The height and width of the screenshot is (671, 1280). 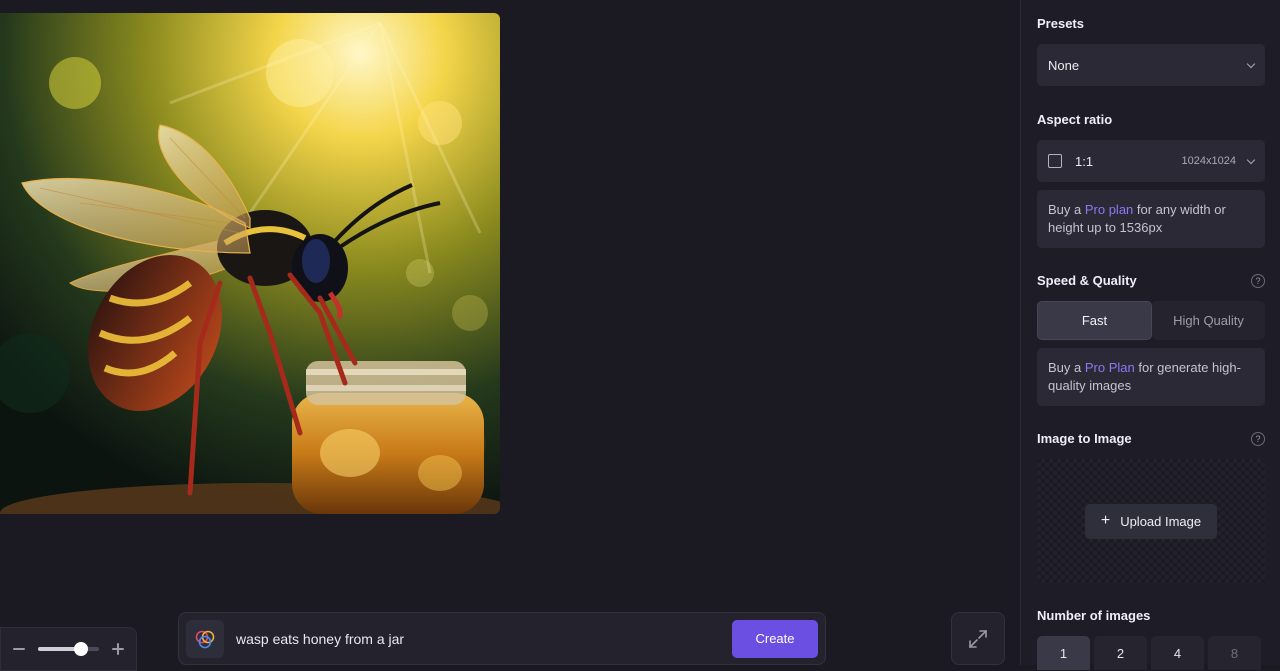 I want to click on expand-icon, so click(x=978, y=638).